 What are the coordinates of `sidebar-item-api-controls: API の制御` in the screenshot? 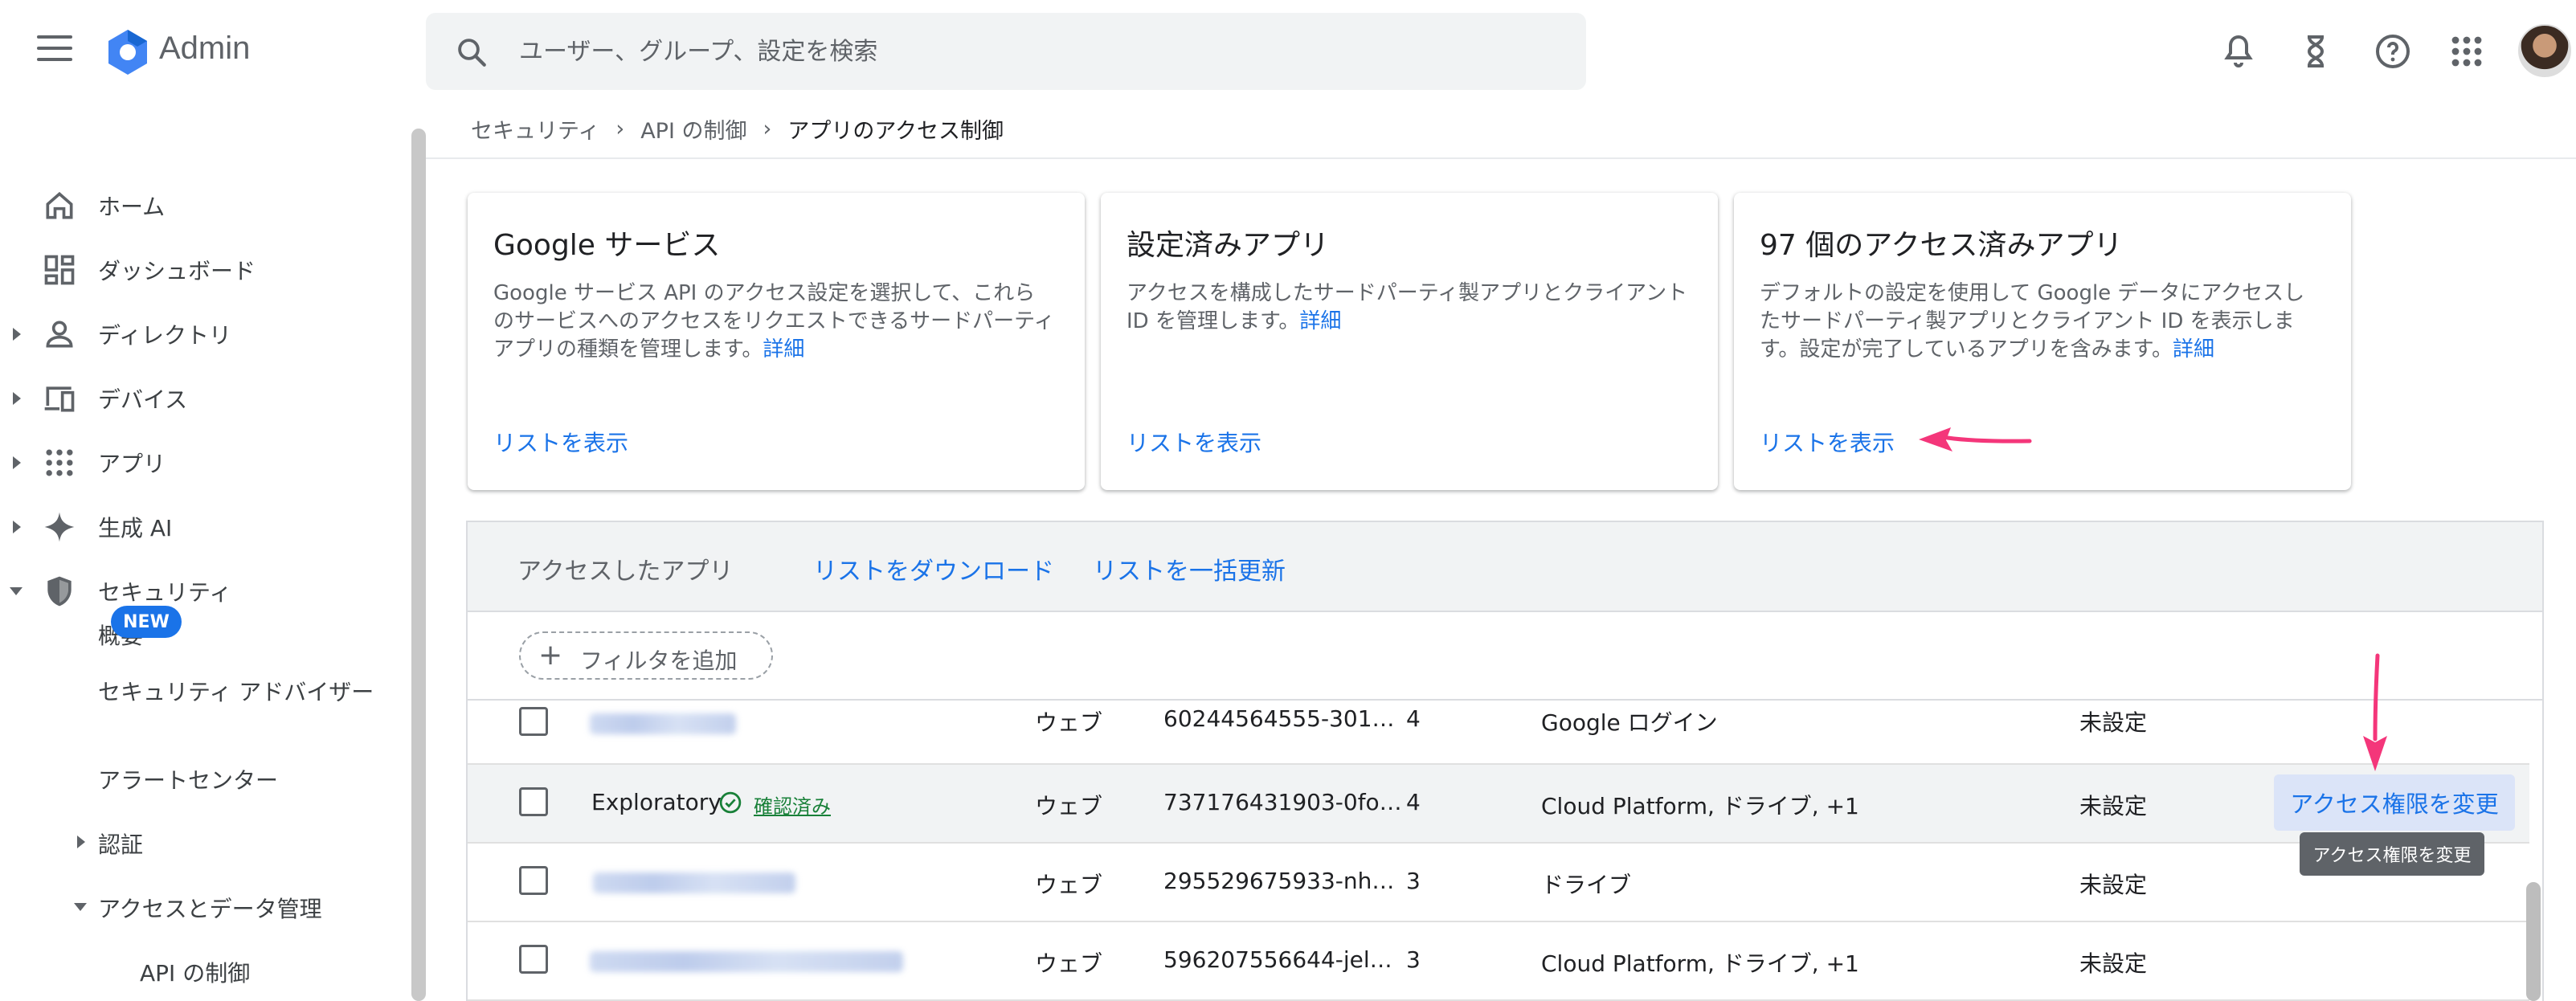 It's located at (195, 972).